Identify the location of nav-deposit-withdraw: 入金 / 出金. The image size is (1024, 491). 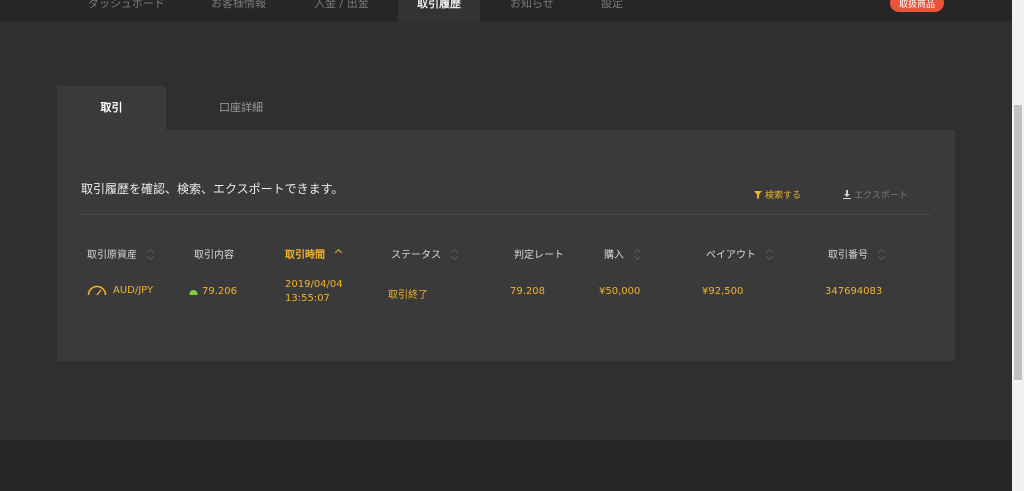
(349, 11).